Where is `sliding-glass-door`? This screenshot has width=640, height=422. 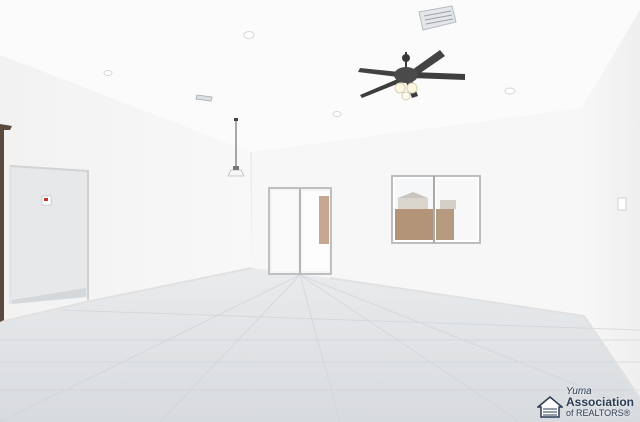 sliding-glass-door is located at coordinates (300, 231).